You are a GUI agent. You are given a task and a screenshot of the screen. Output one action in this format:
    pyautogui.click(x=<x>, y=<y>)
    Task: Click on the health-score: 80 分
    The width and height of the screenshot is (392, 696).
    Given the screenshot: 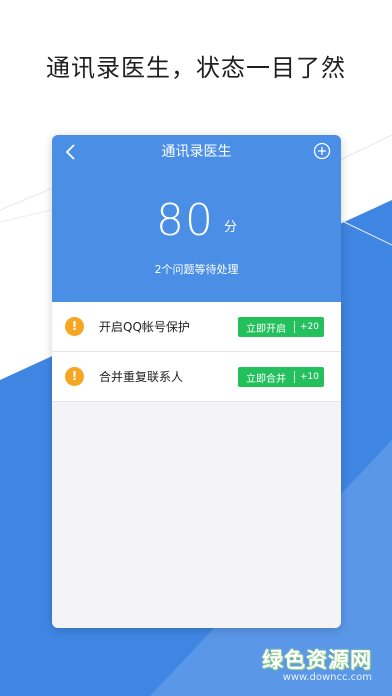 What is the action you would take?
    pyautogui.click(x=196, y=220)
    